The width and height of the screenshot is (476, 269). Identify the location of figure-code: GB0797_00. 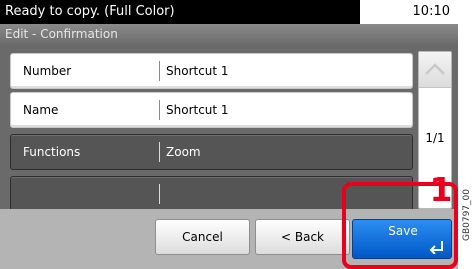
(467, 218).